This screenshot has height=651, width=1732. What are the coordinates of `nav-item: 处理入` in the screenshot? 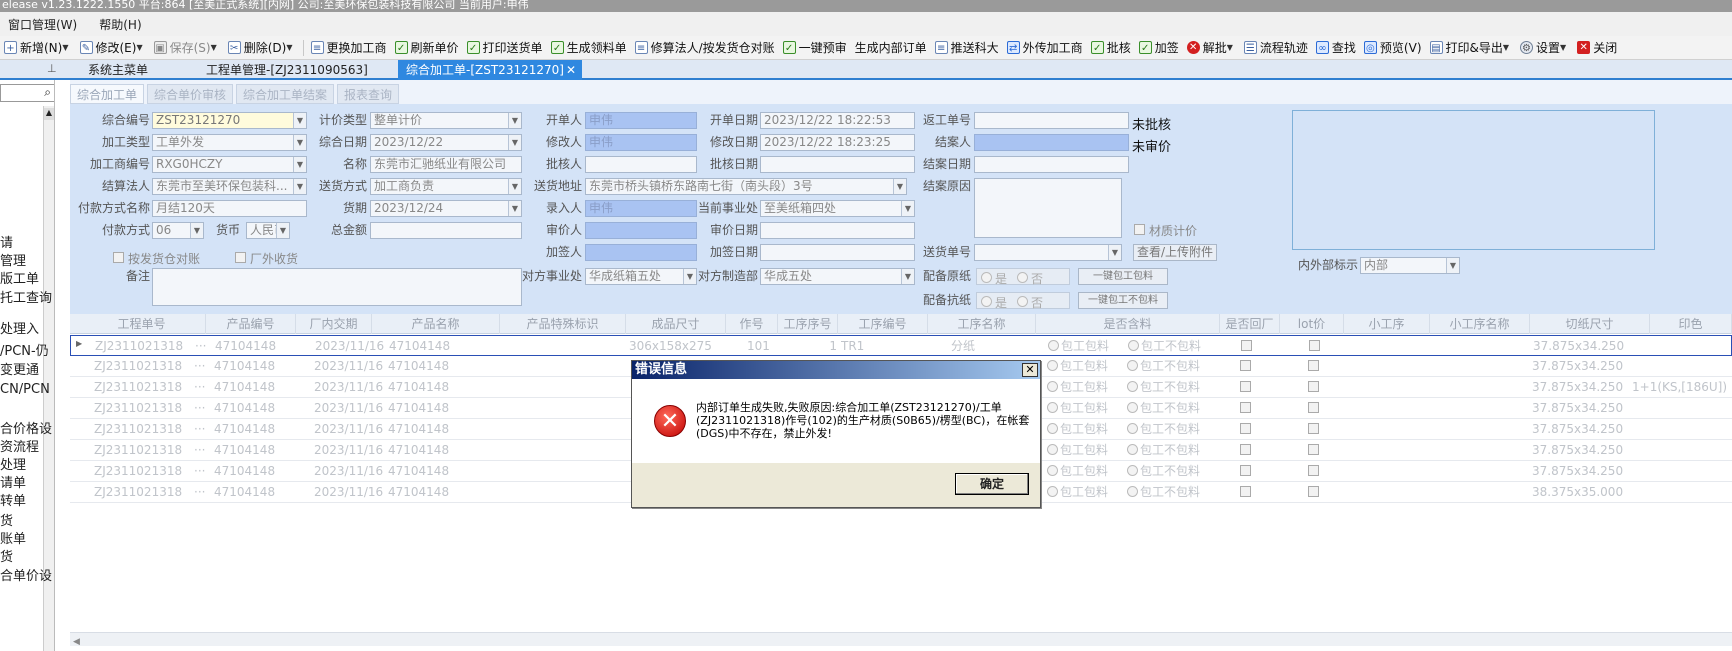 It's located at (19, 329).